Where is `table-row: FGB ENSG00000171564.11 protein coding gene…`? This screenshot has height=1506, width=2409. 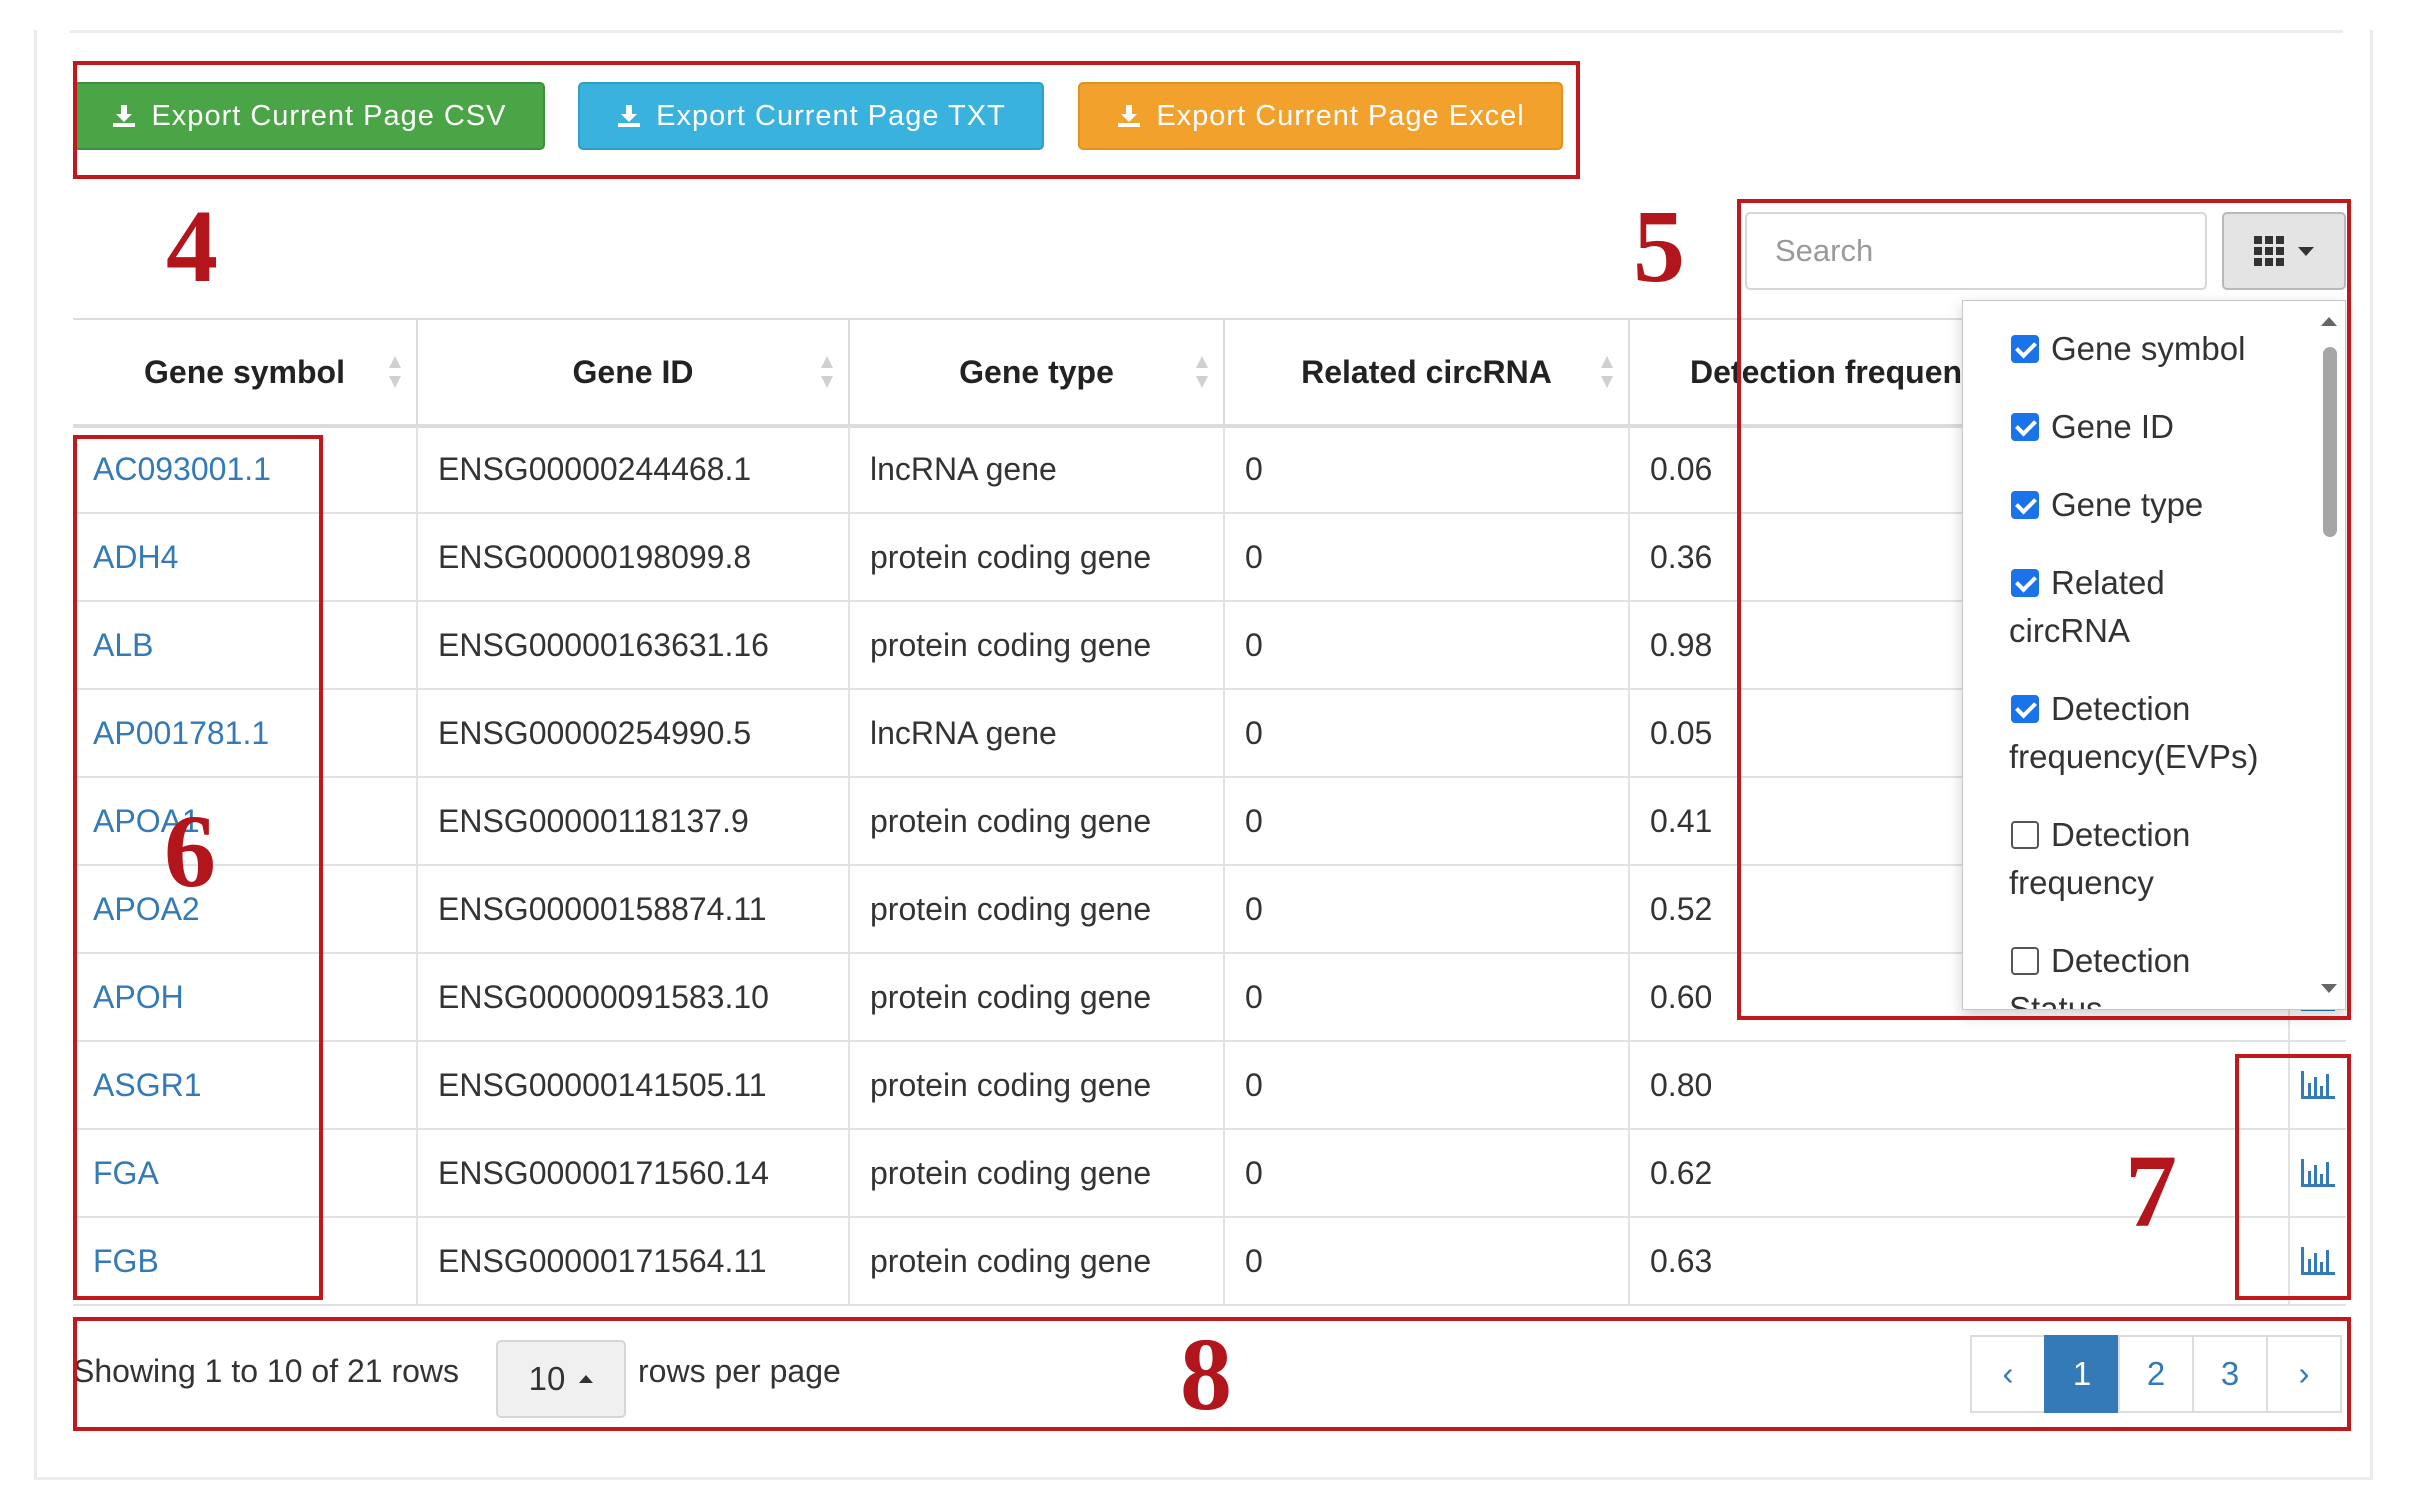
table-row: FGB ENSG00000171564.11 protein coding gene… is located at coordinates (1209, 1262).